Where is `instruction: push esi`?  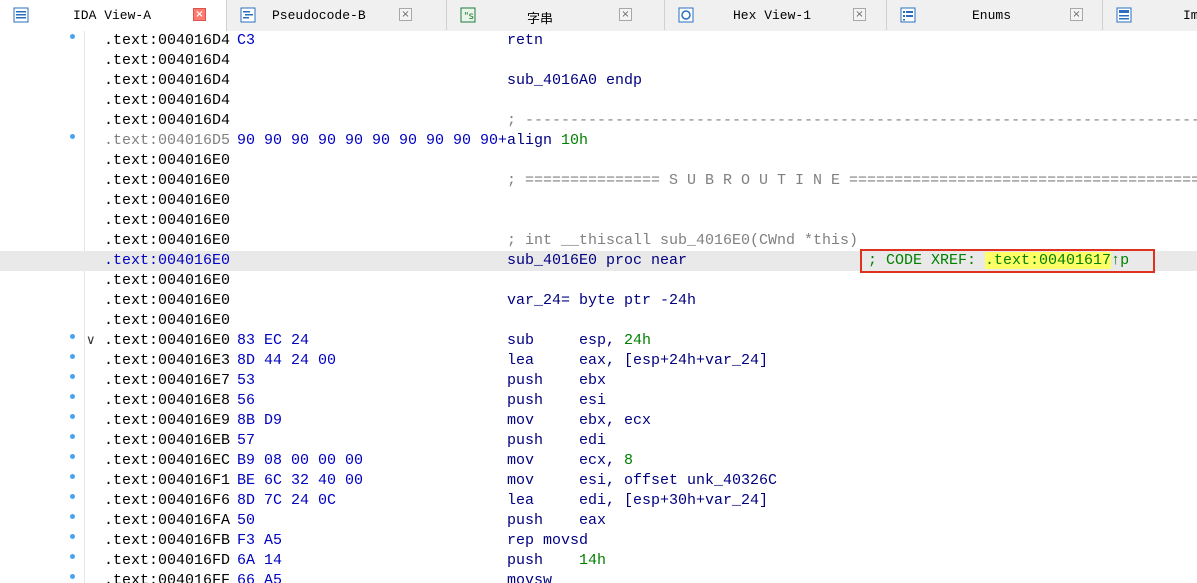 instruction: push esi is located at coordinates (556, 401).